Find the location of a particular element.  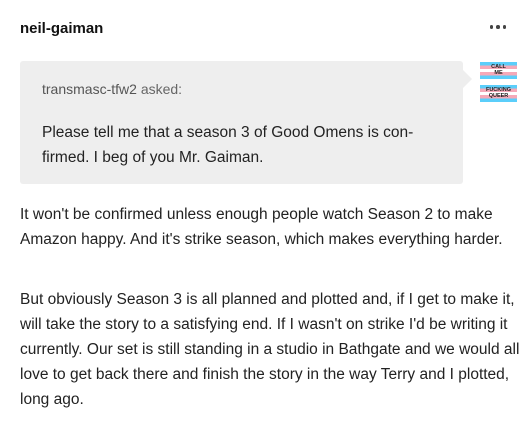

avatar-flag-top: CALL ME is located at coordinates (498, 70).